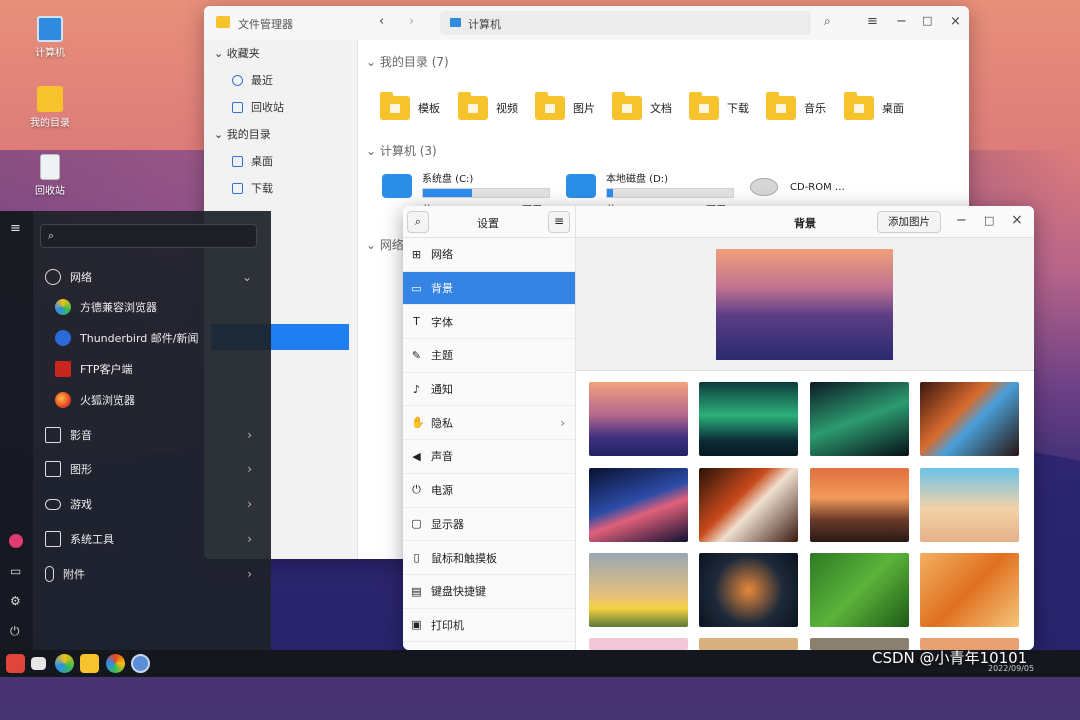 This screenshot has width=1080, height=720. Describe the element at coordinates (280, 161) in the screenshot. I see `sidebar-item-desktop: 桌面` at that location.